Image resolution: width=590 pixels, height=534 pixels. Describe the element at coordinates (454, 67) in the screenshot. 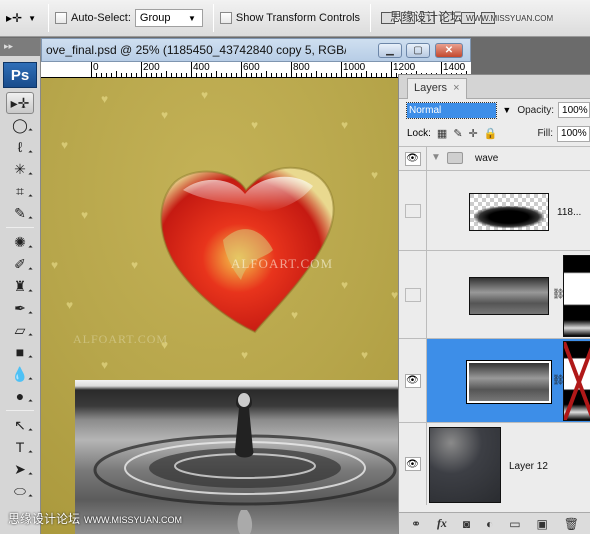

I see `ruler-label: 1400` at that location.